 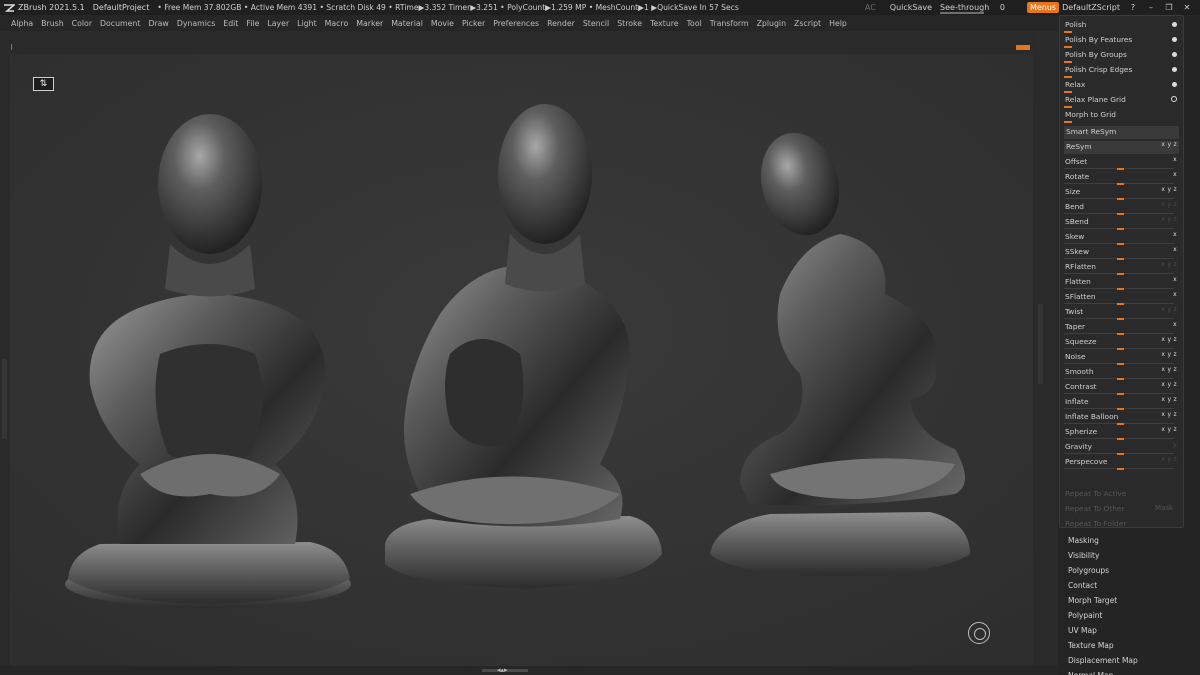 I want to click on menu-render: Render, so click(x=561, y=23).